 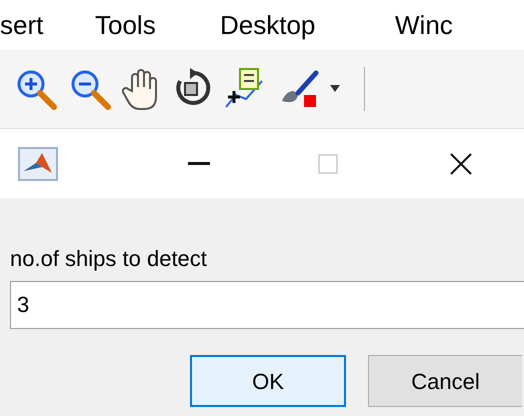 What do you see at coordinates (445, 381) in the screenshot?
I see `cancel-button: Cancel` at bounding box center [445, 381].